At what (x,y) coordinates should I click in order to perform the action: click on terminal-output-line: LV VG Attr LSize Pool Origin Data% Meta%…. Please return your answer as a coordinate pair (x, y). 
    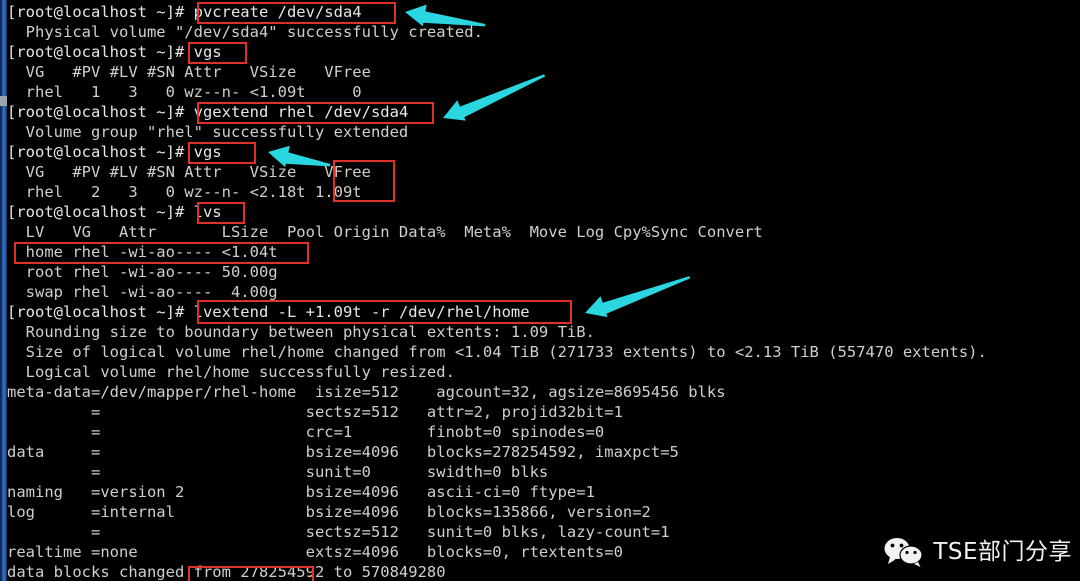
    Looking at the image, I should click on (543, 232).